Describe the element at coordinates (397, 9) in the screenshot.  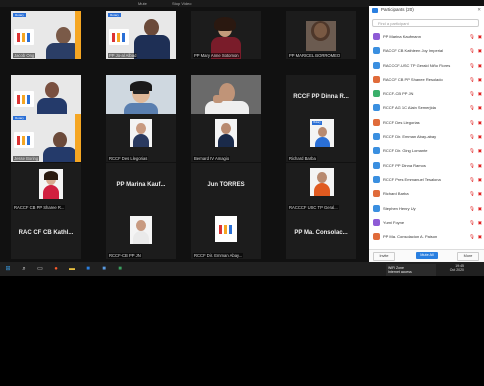
I see `participants-title: Participants (20)` at that location.